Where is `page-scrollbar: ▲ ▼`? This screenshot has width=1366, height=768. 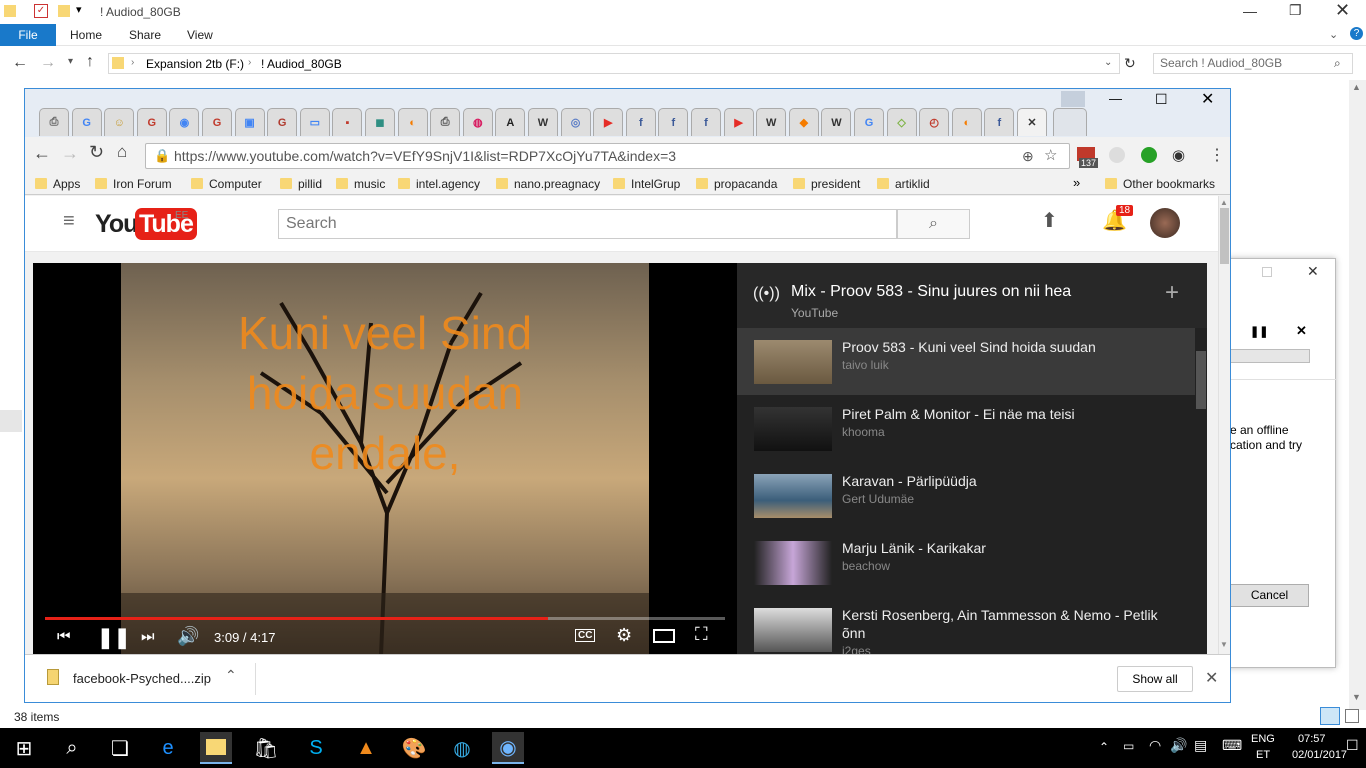 page-scrollbar: ▲ ▼ is located at coordinates (1224, 425).